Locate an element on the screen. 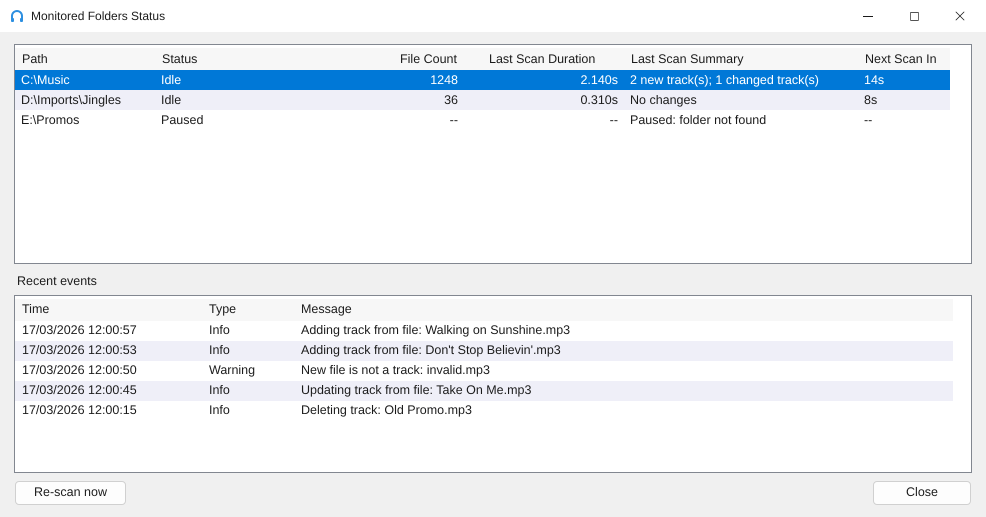 This screenshot has width=986, height=517. event-row: 17/03/2026 12:00:53 Info Adding track from file: Don't Stop Believin'.mp3 is located at coordinates (484, 350).